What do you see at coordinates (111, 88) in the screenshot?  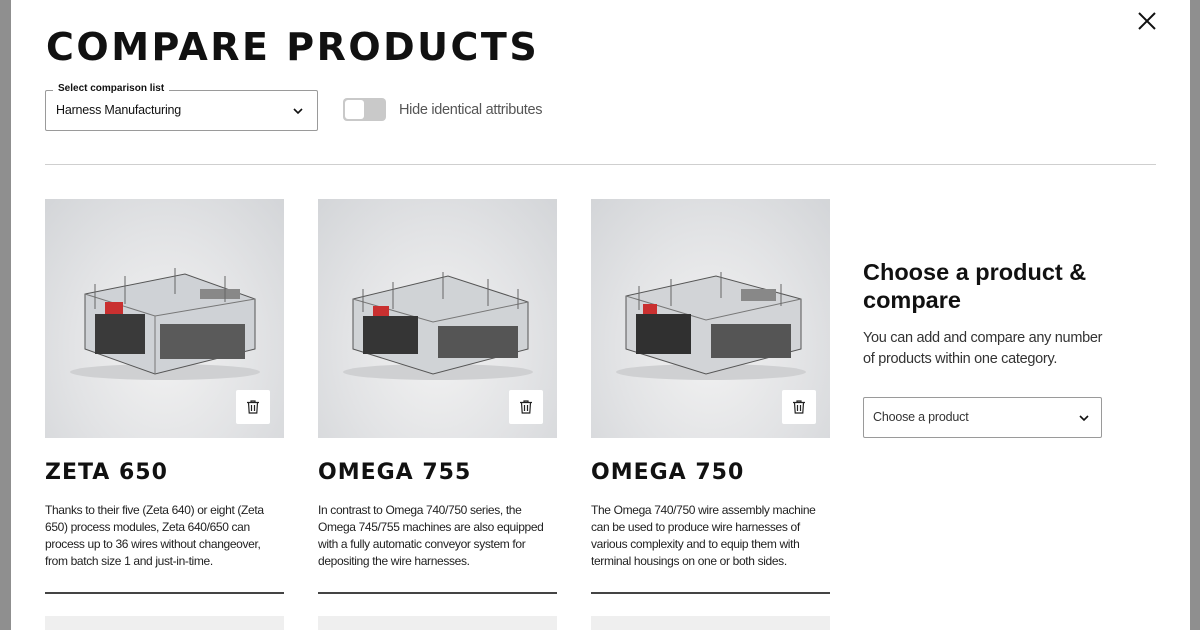 I see `comparison-list-label: Select comparison list` at bounding box center [111, 88].